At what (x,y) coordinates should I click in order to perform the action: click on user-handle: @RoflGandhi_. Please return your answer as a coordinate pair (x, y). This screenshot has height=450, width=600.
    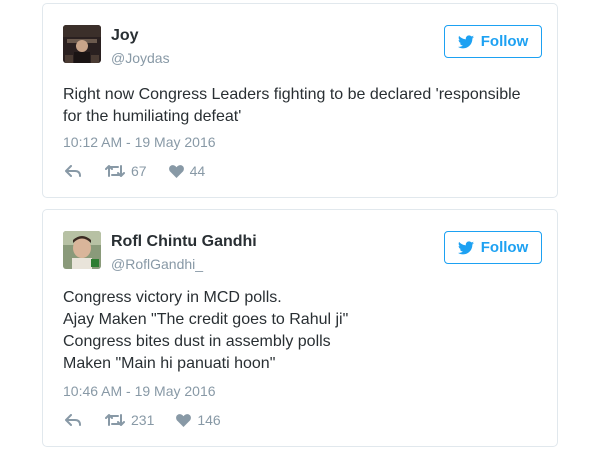
    Looking at the image, I should click on (157, 264).